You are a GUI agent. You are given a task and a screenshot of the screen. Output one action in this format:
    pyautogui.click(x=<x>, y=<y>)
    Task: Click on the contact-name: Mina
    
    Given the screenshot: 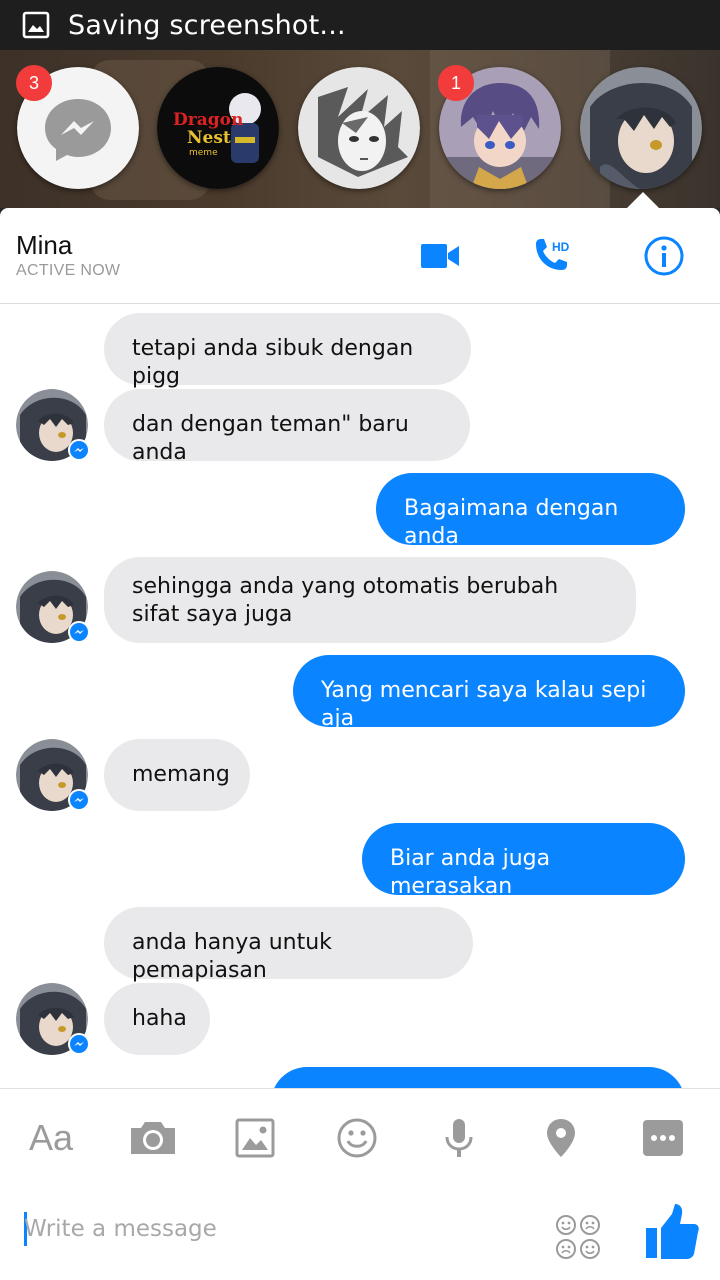 What is the action you would take?
    pyautogui.click(x=44, y=245)
    